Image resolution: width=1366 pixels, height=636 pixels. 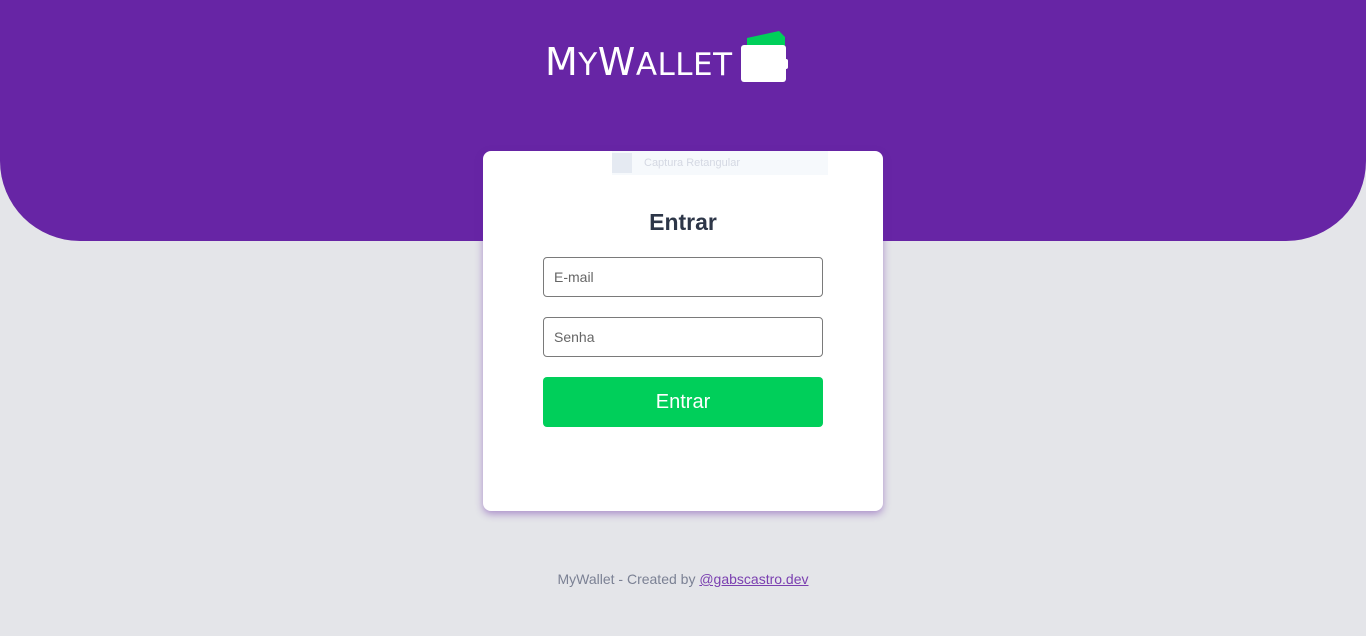 What do you see at coordinates (764, 56) in the screenshot?
I see `wallet-icon` at bounding box center [764, 56].